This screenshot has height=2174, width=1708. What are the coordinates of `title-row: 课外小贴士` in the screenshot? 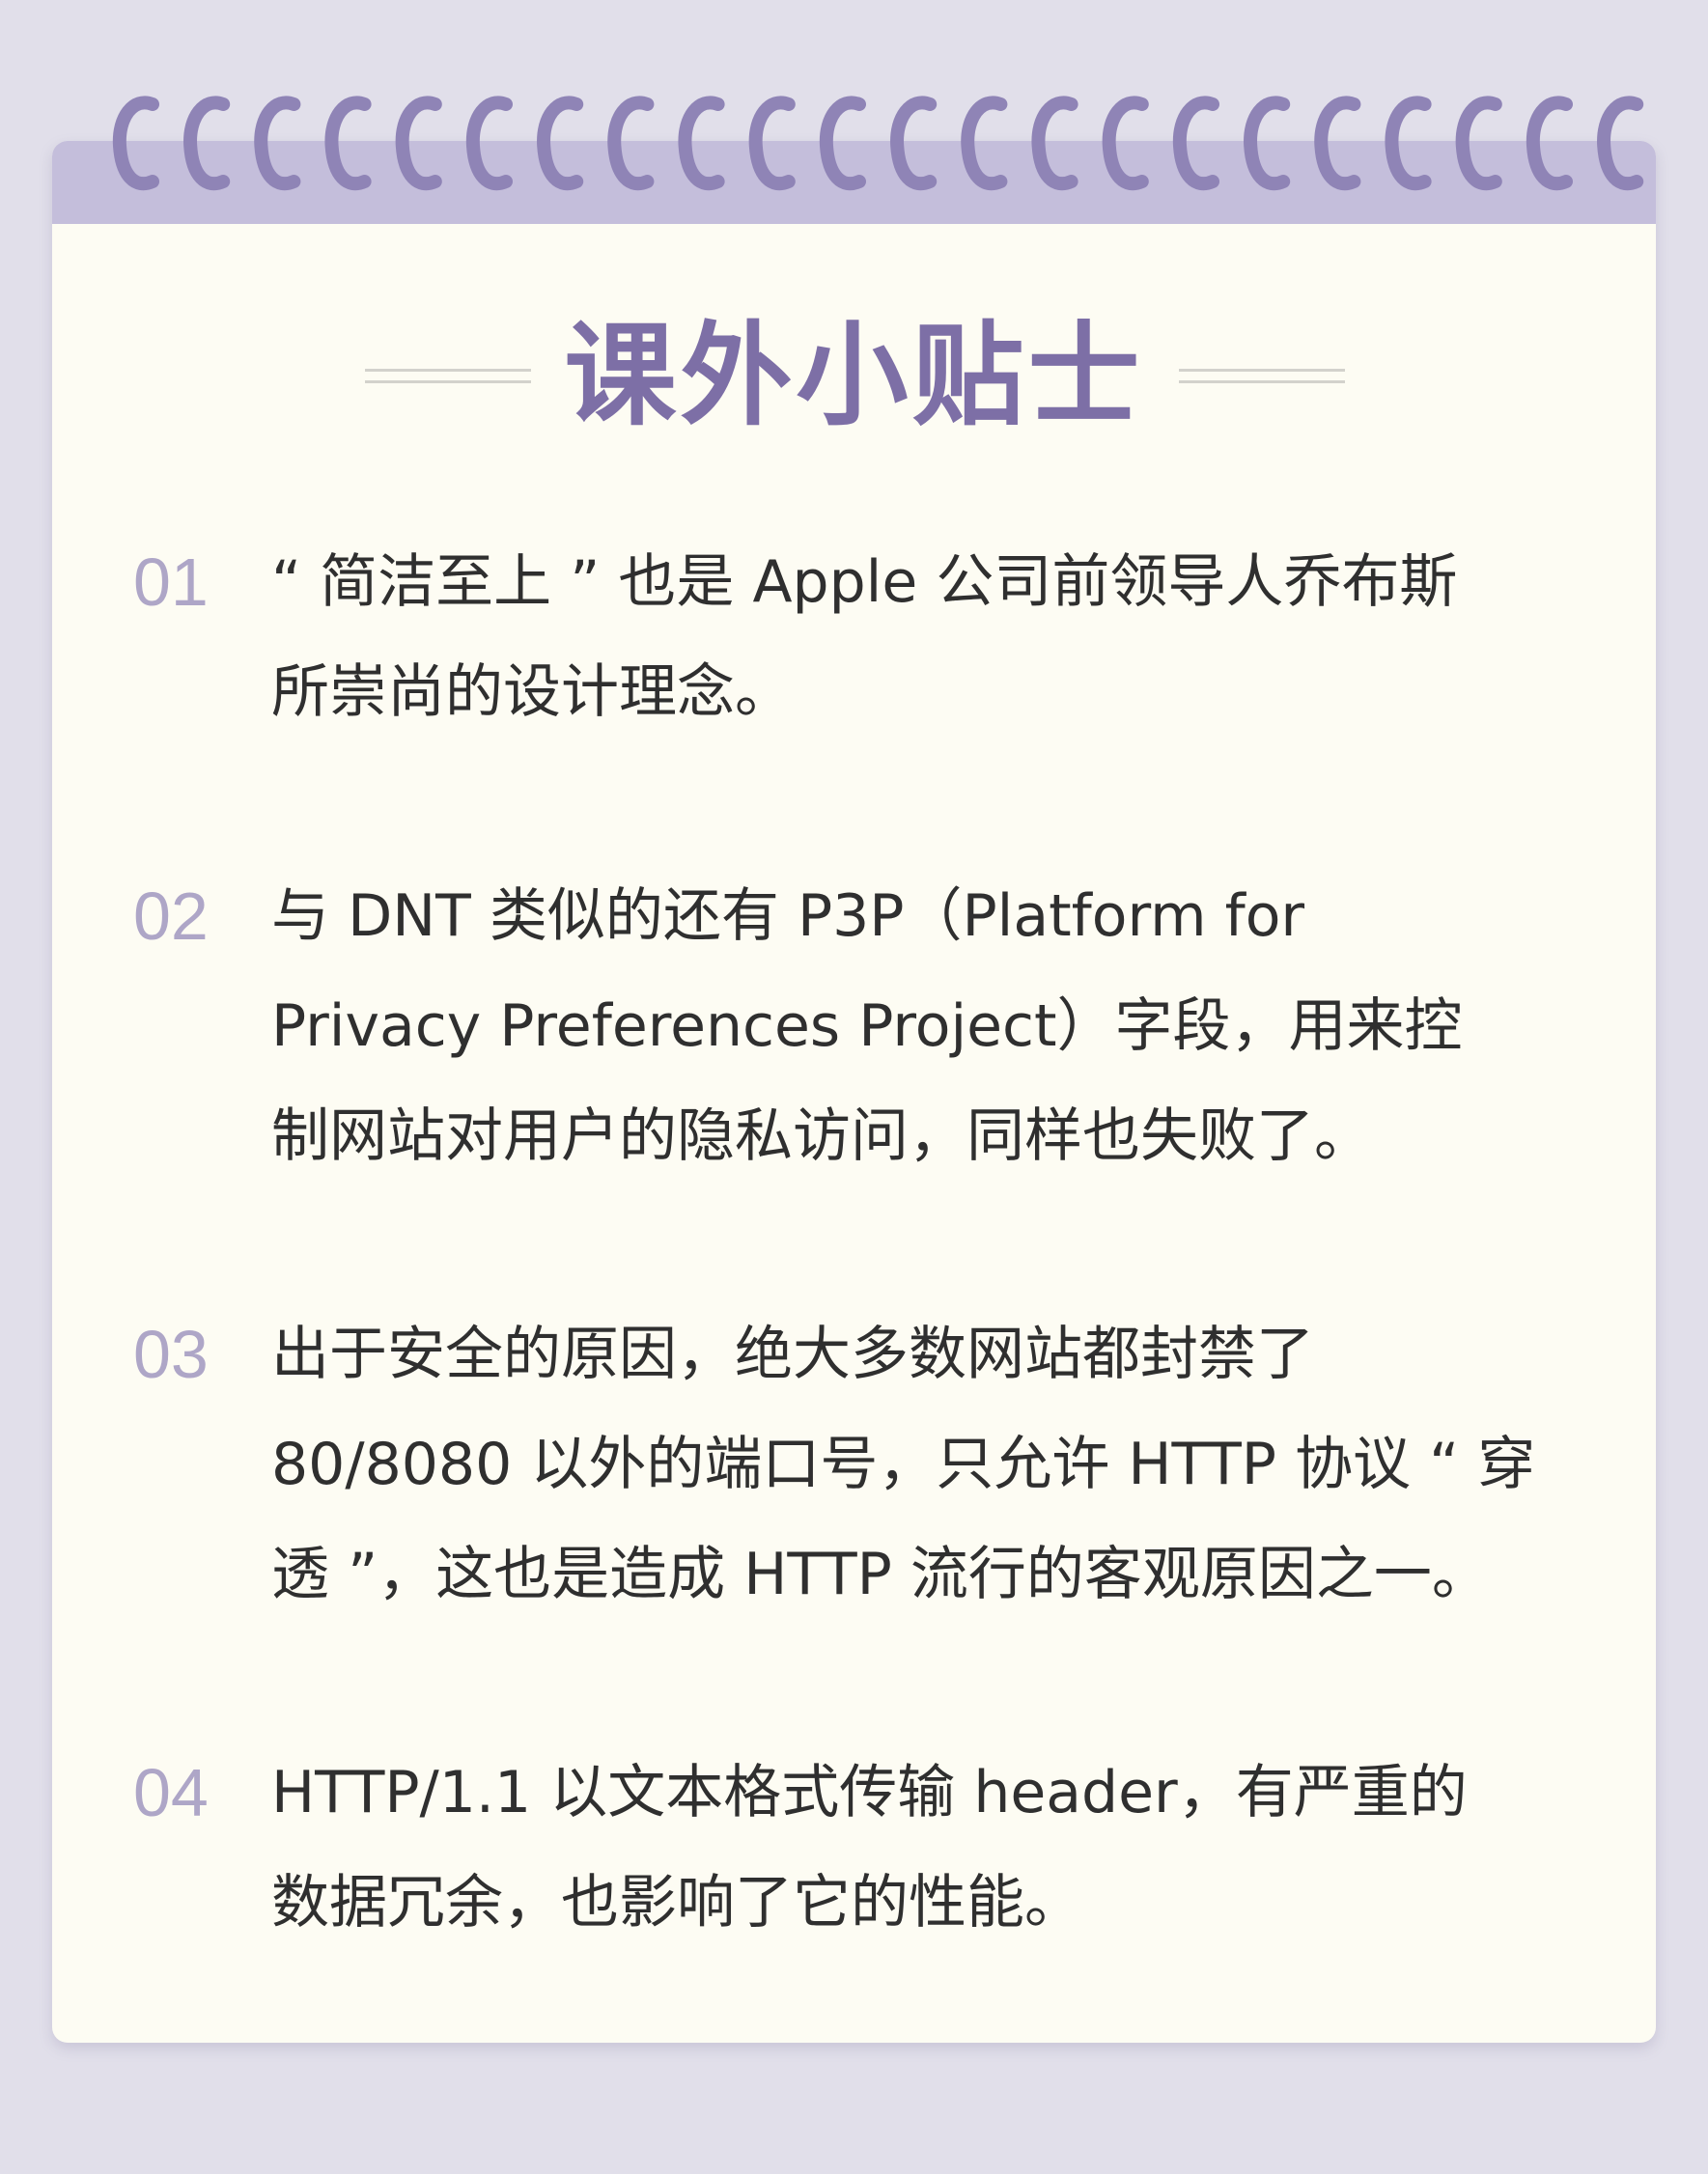 It's located at (854, 377).